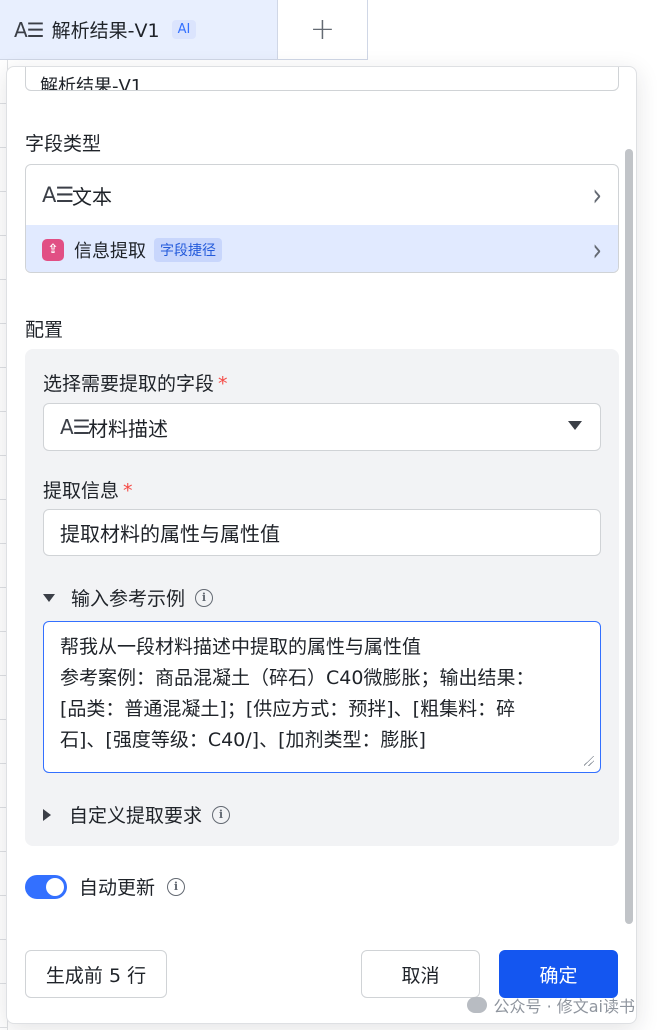 This screenshot has width=657, height=1030. I want to click on resize-handle-icon, so click(589, 761).